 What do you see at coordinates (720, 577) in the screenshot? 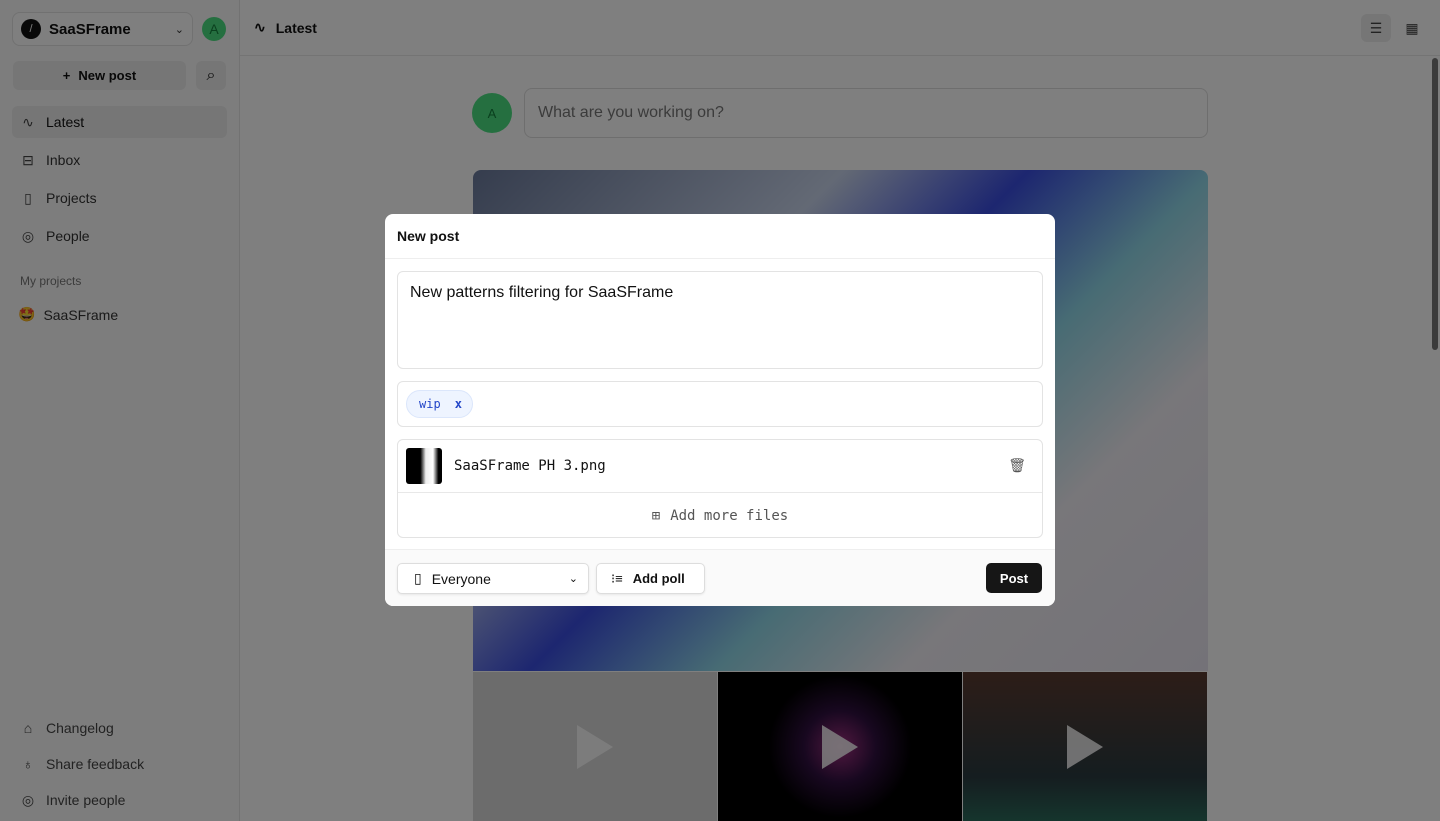
I see `dialog-footer: ▯ Everyone ⌄ ⁝≡ Add poll Post` at bounding box center [720, 577].